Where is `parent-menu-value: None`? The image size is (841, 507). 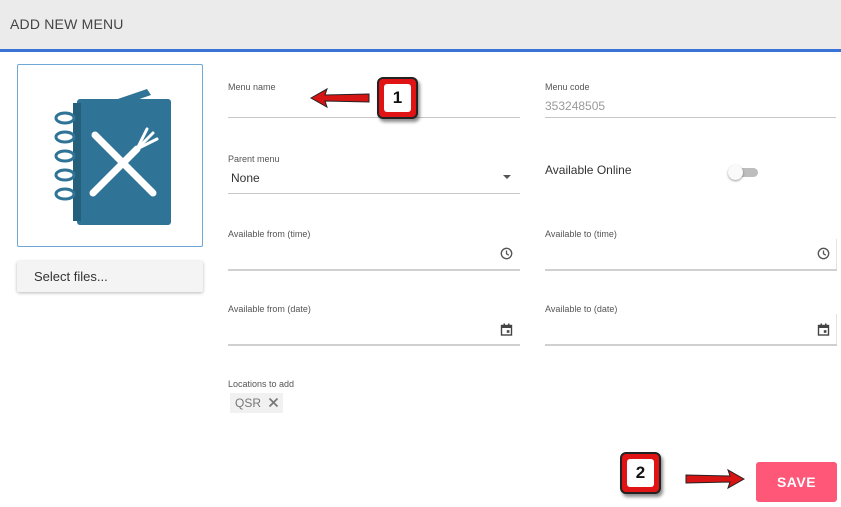 parent-menu-value: None is located at coordinates (245, 178).